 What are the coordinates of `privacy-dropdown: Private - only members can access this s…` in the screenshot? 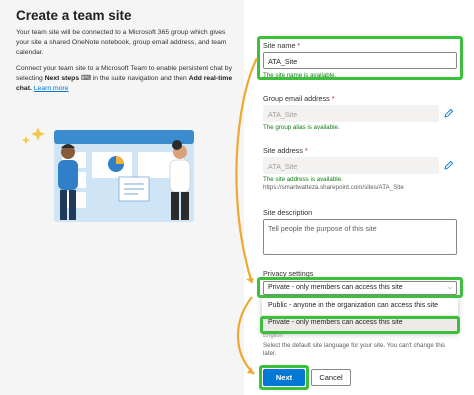 It's located at (360, 288).